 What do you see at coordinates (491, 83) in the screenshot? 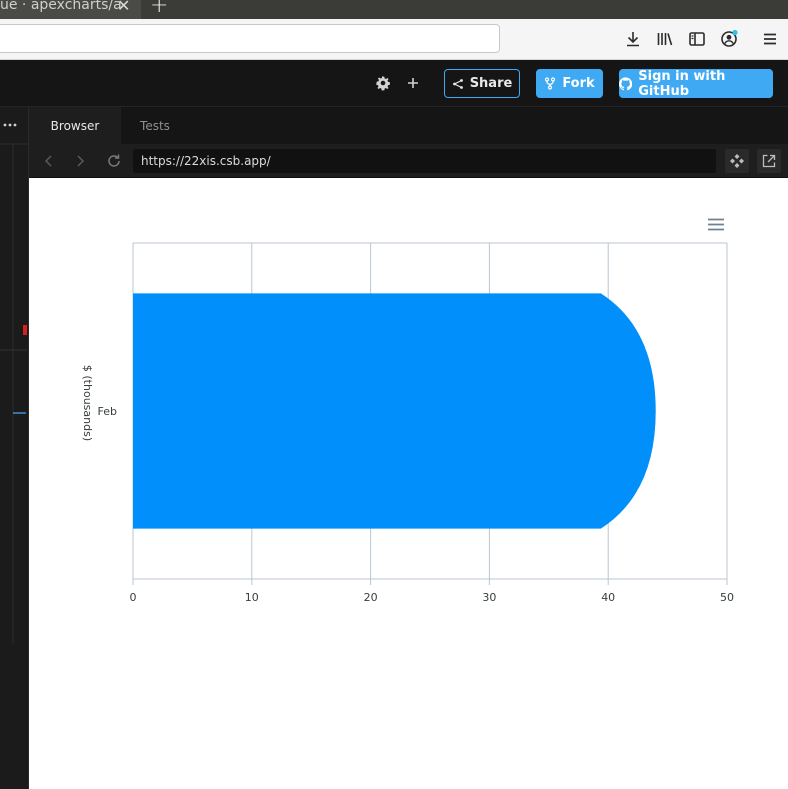
I see `share-button-label: Share` at bounding box center [491, 83].